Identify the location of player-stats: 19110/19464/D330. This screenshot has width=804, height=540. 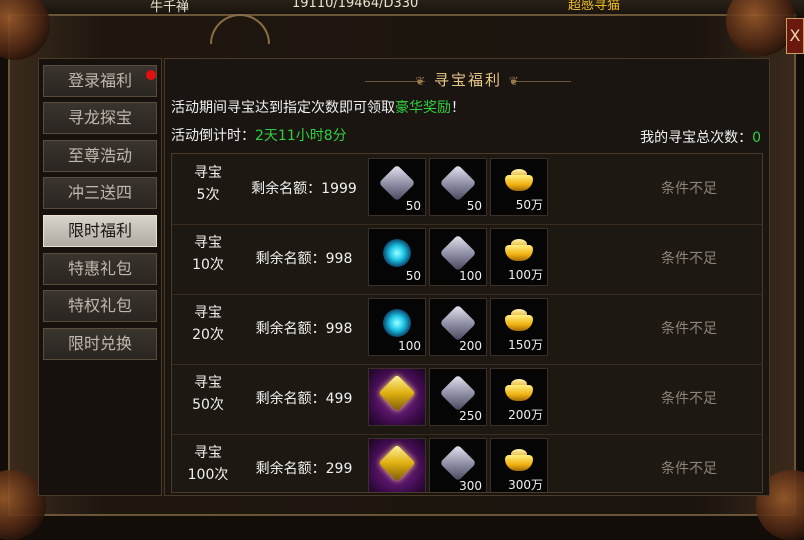
(355, 5).